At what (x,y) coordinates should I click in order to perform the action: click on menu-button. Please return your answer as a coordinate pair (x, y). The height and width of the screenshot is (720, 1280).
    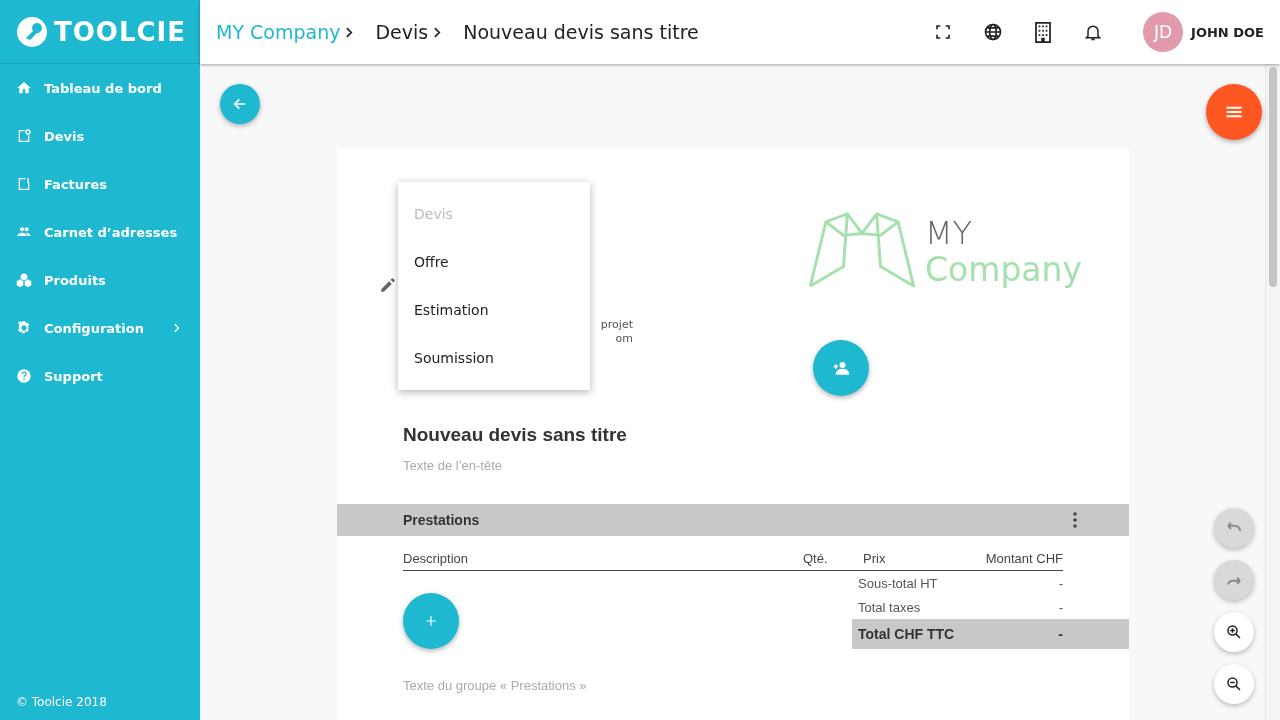
    Looking at the image, I should click on (1234, 112).